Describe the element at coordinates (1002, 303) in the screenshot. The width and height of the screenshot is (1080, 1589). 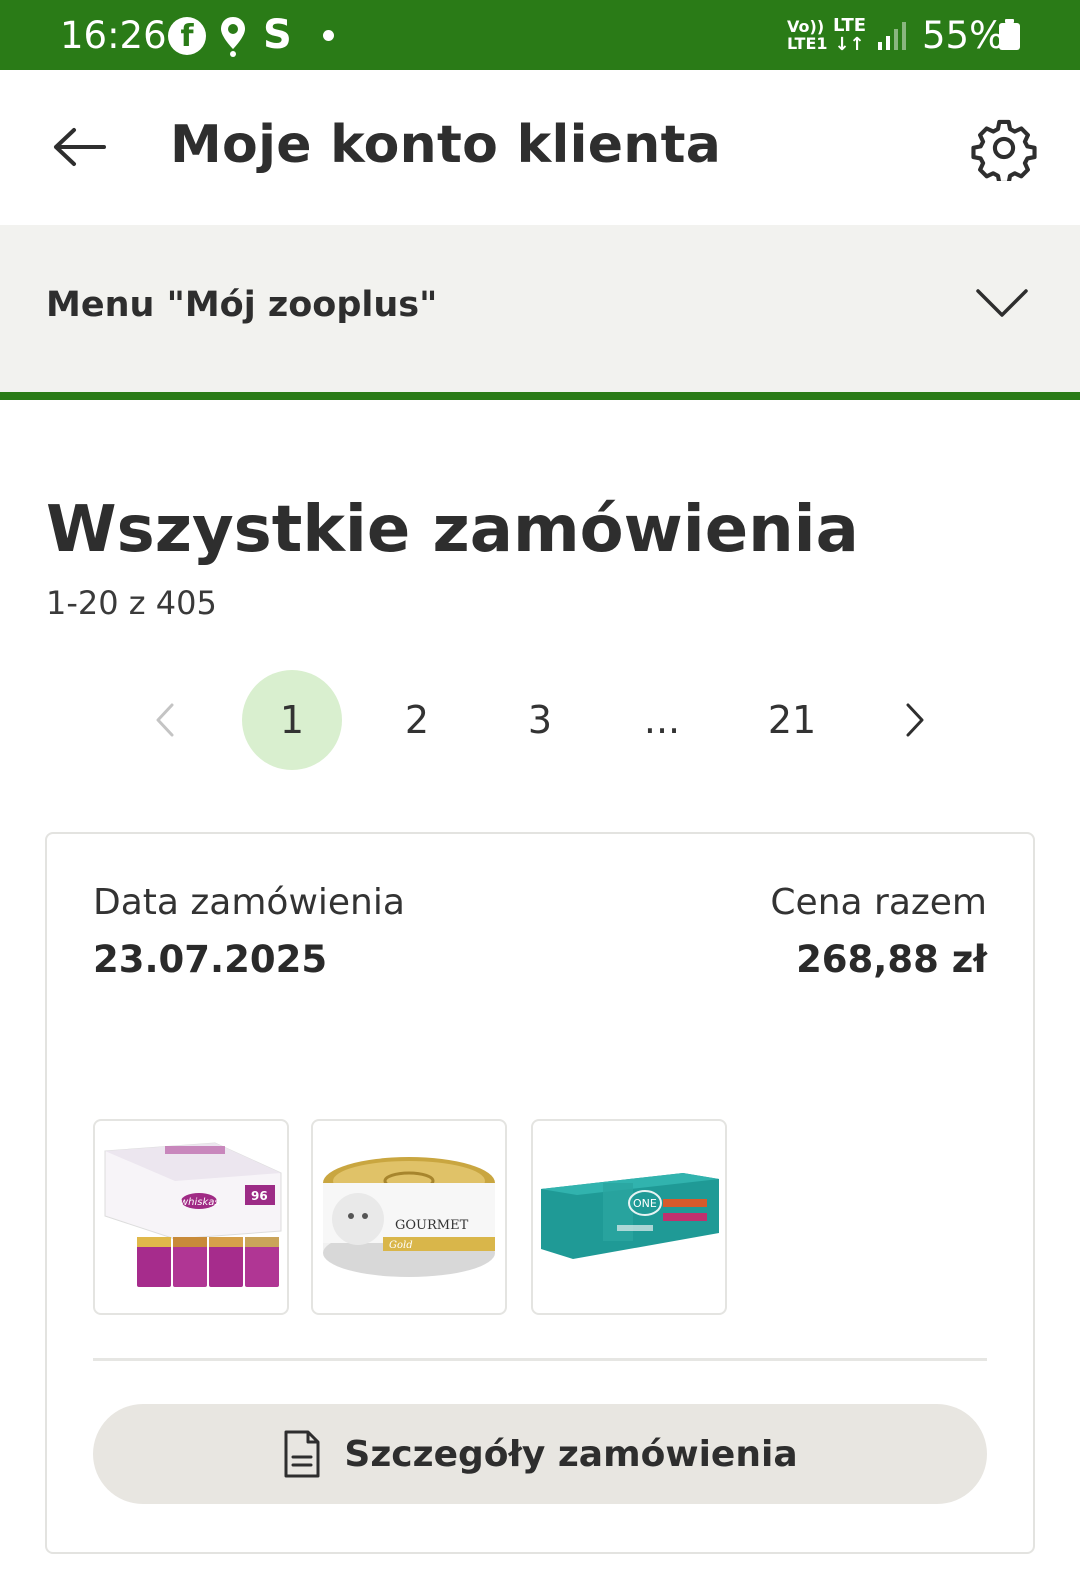
I see `chevron-down-icon` at that location.